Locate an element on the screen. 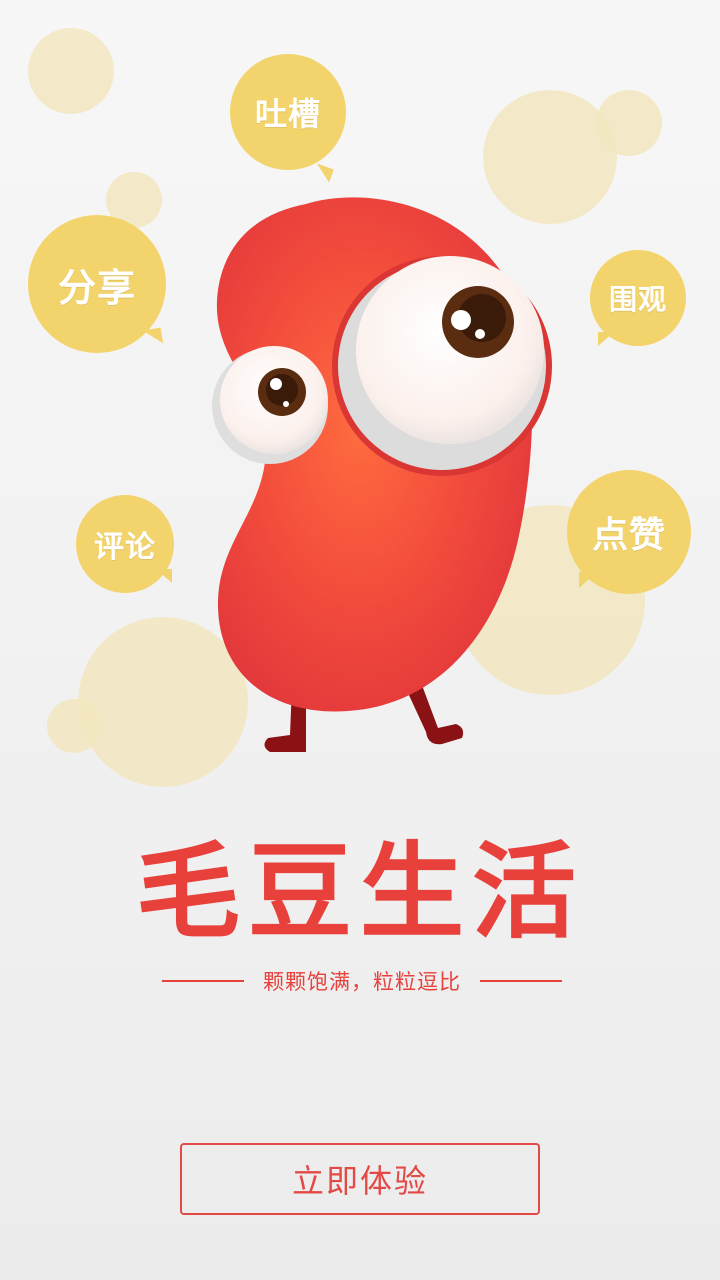  bubble-dianzan: 点赞 is located at coordinates (629, 532).